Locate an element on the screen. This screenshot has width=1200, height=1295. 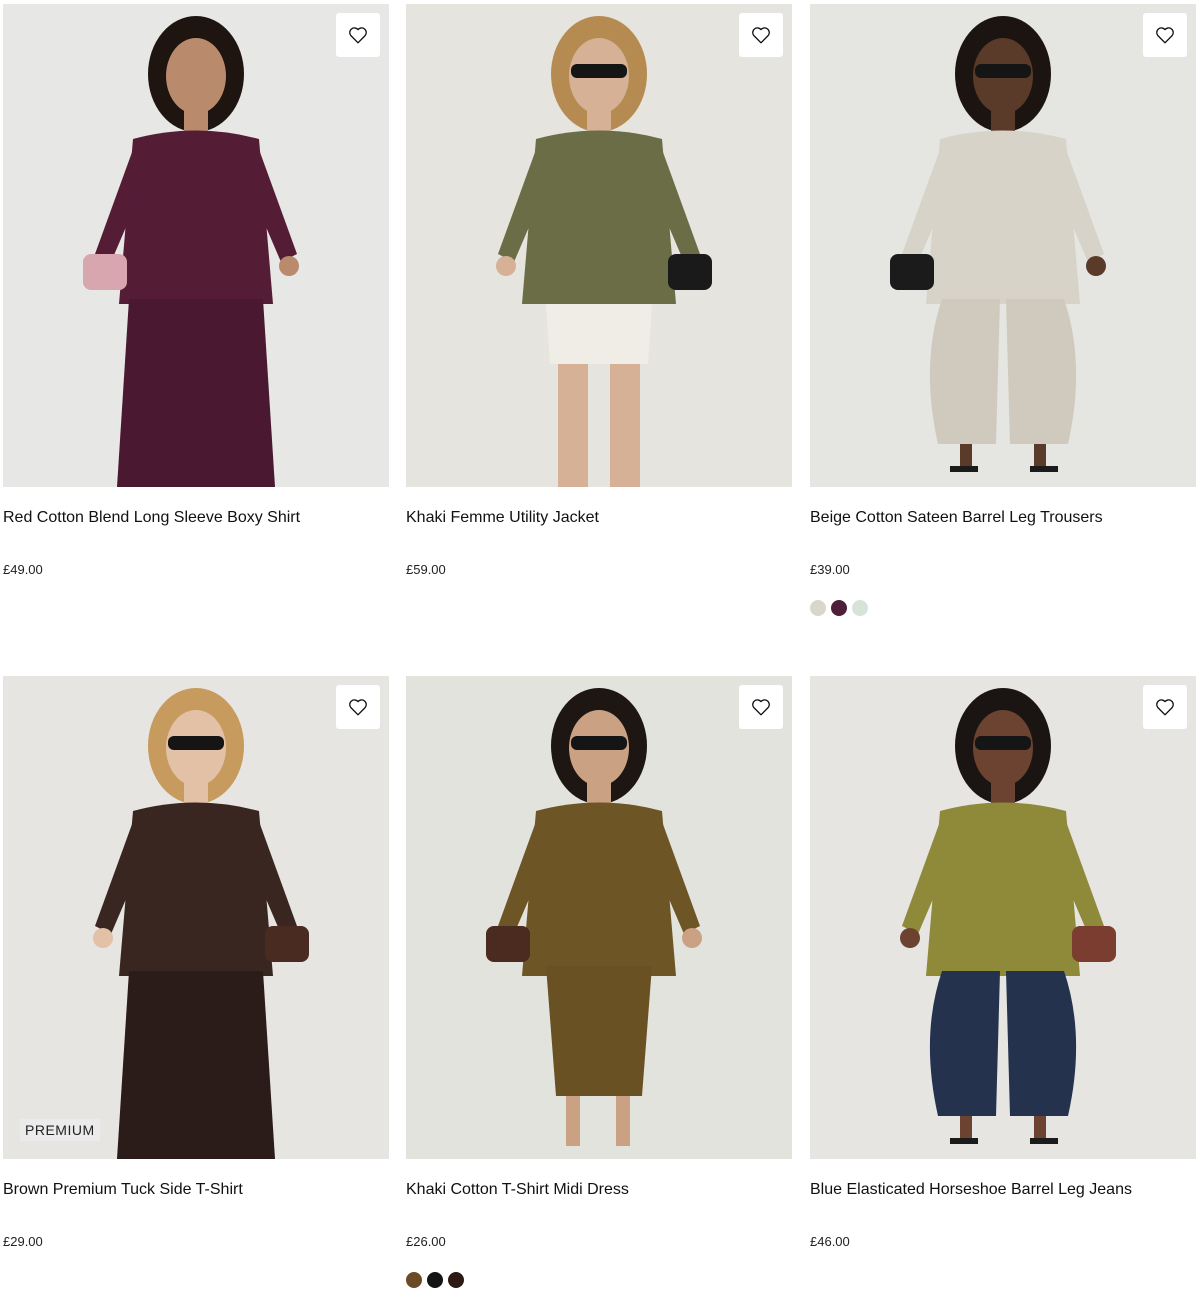
product-price: £39.00 is located at coordinates (830, 569).